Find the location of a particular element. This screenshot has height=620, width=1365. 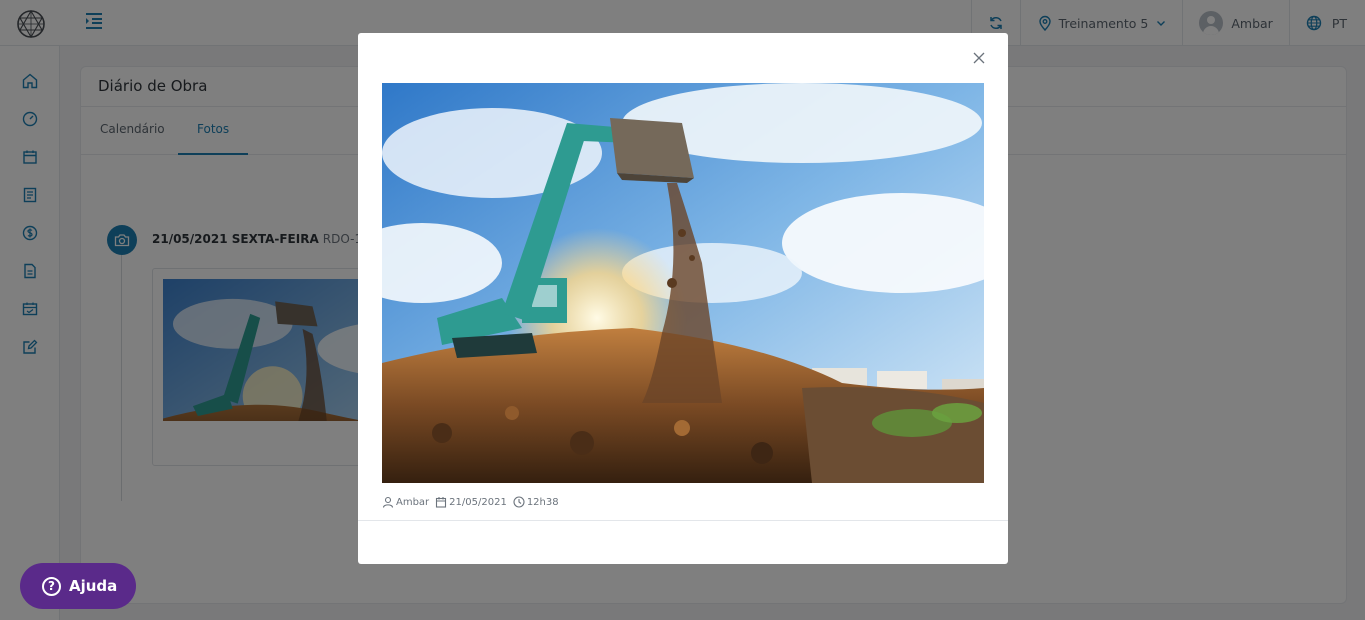

meta-time-value: 12h38 is located at coordinates (542, 502).